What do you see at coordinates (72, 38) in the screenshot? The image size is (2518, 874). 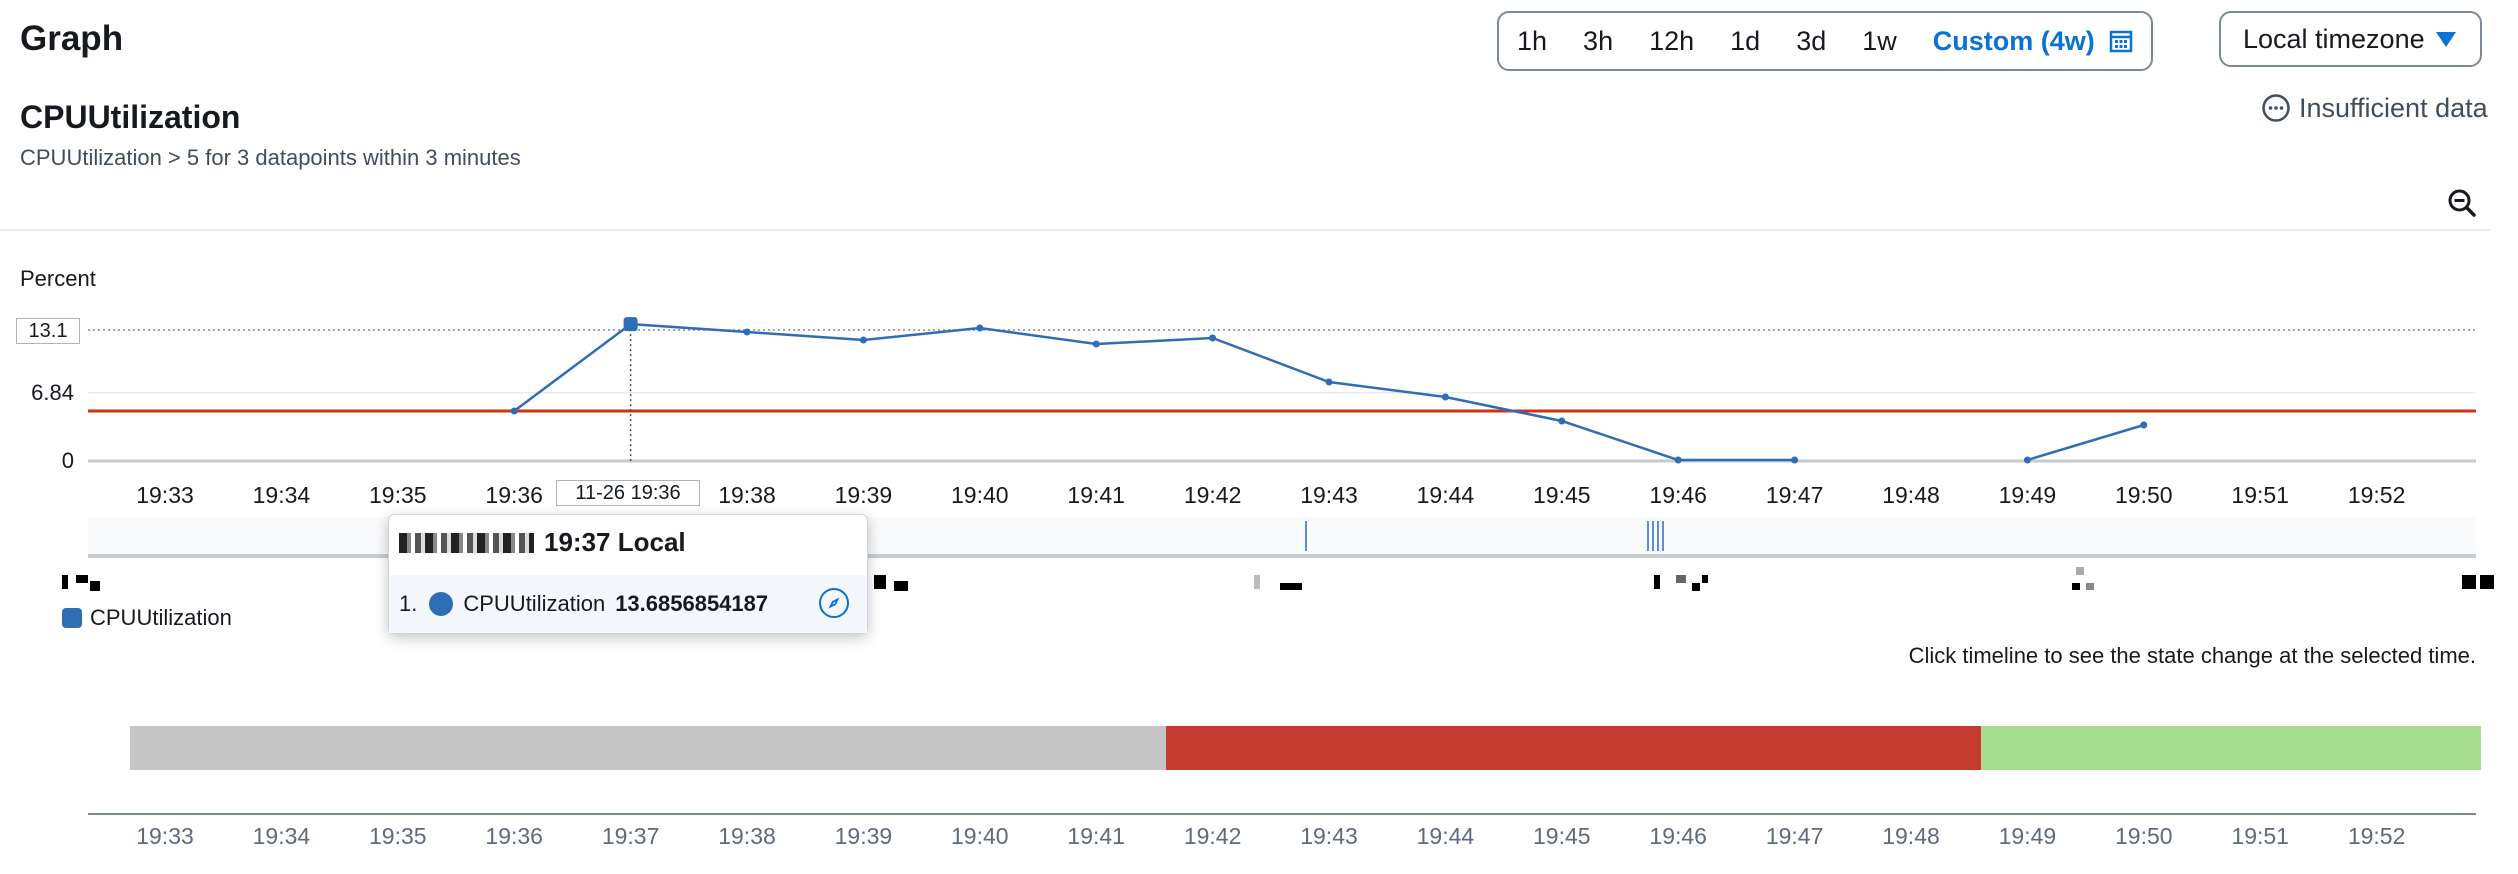 I see `page-title: Graph` at bounding box center [72, 38].